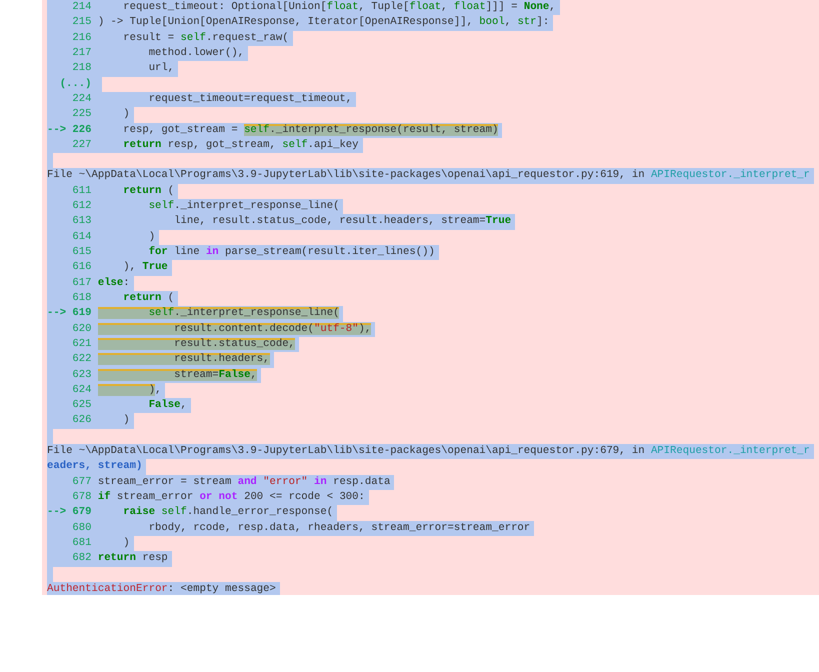 The height and width of the screenshot is (672, 819). I want to click on line-number: 227, so click(81, 145).